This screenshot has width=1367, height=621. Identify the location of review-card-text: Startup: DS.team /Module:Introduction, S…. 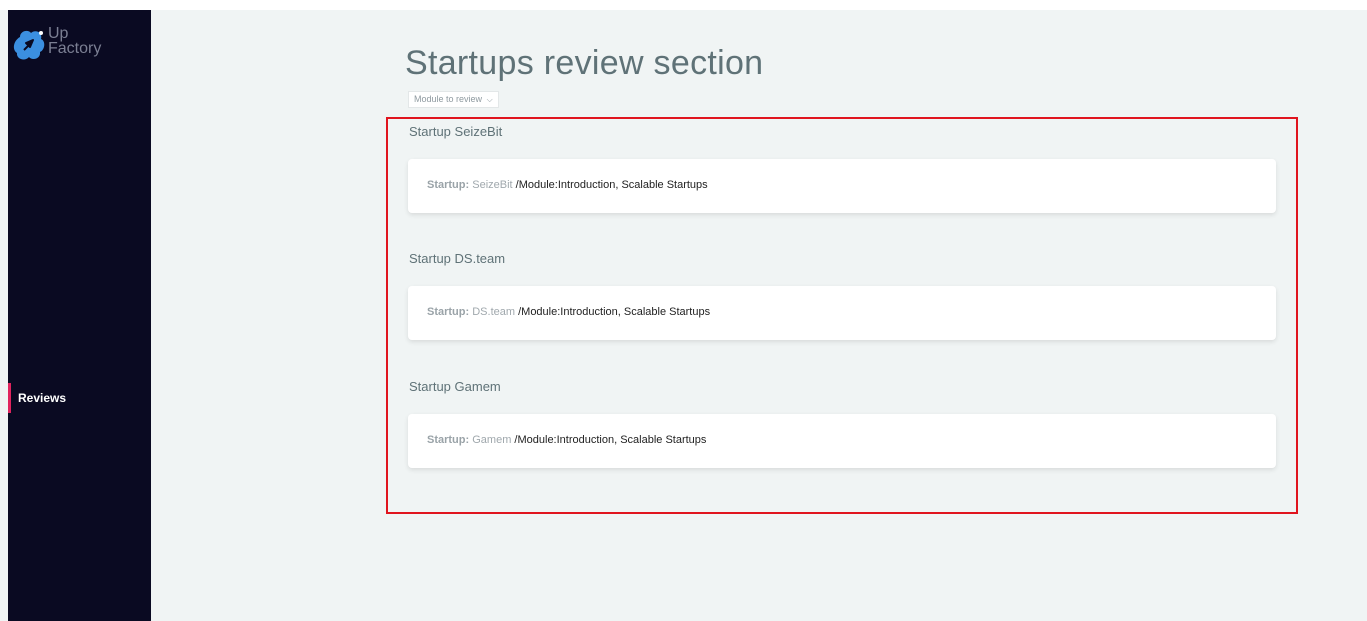
(568, 312).